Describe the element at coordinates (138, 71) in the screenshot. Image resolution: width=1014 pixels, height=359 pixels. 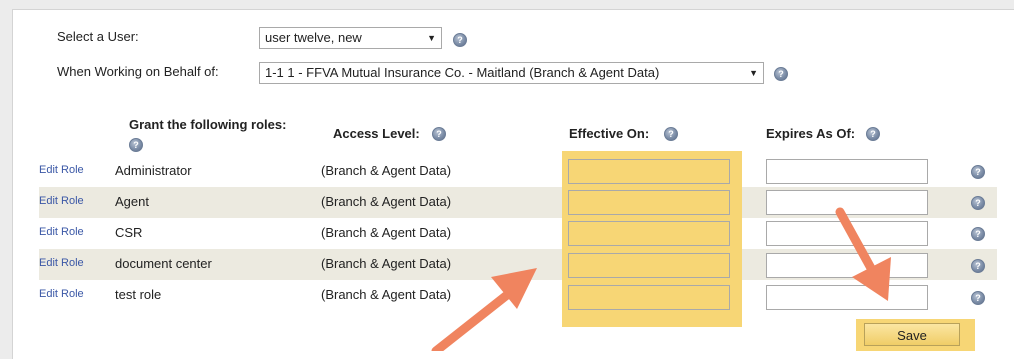
I see `behalf-label: When Working on Behalf of:` at that location.